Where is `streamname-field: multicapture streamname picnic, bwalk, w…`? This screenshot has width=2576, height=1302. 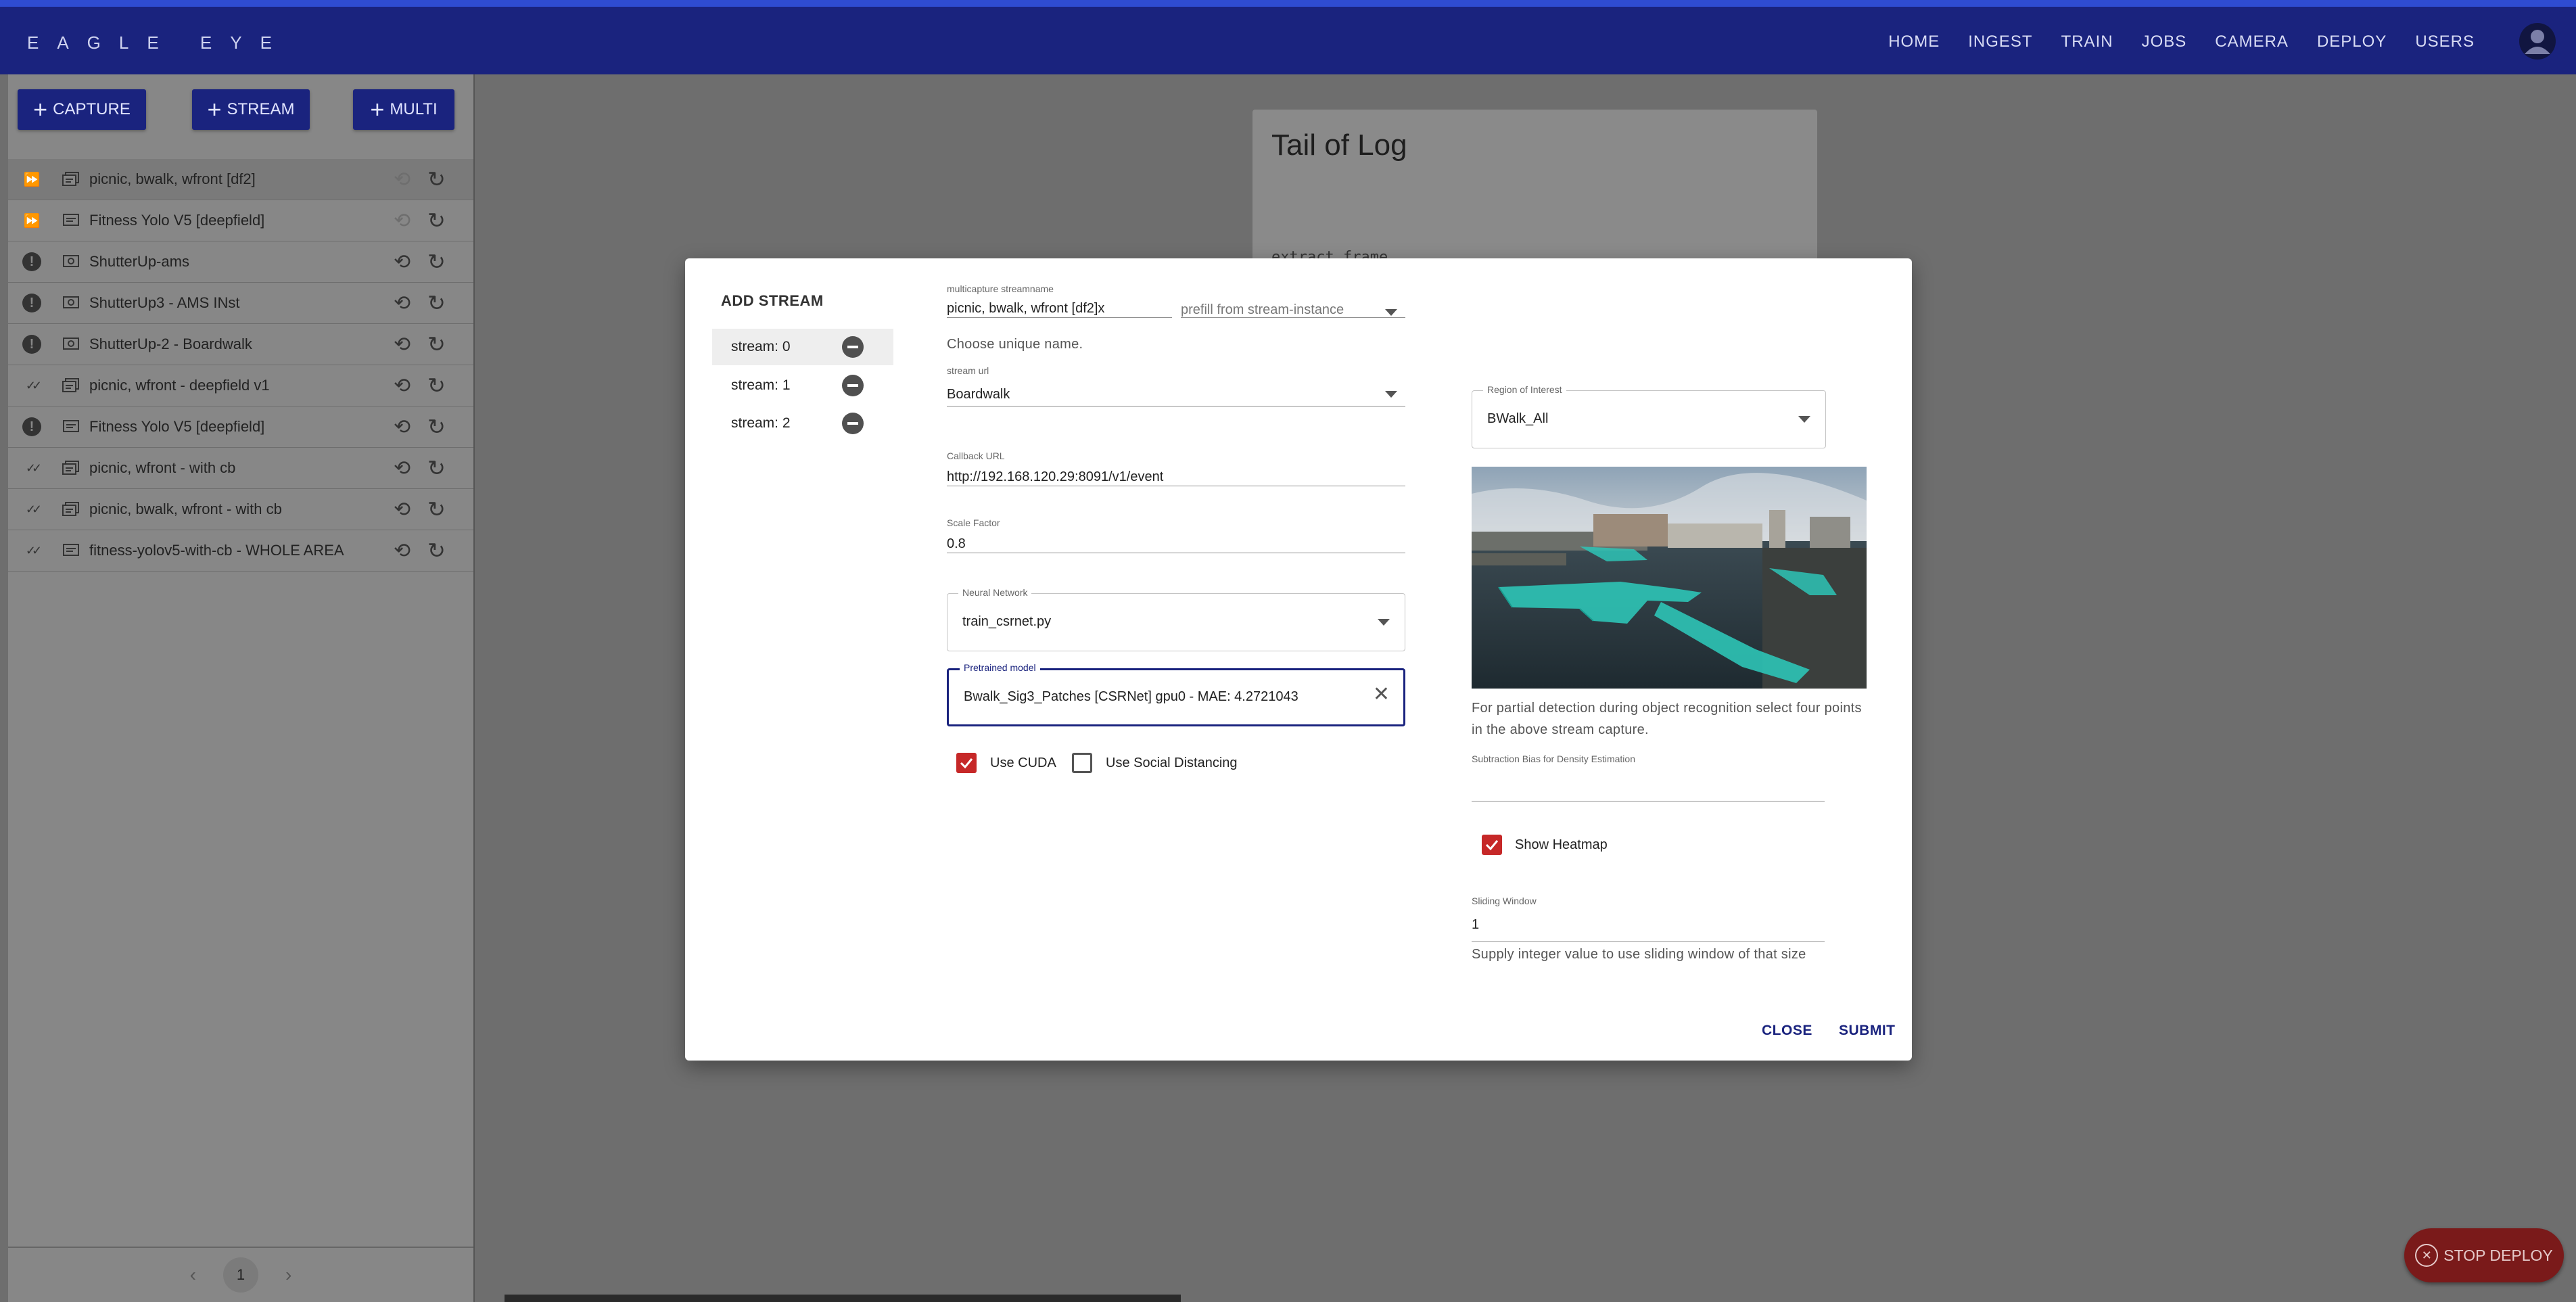
streamname-field: multicapture streamname picnic, bwalk, w… is located at coordinates (1059, 300).